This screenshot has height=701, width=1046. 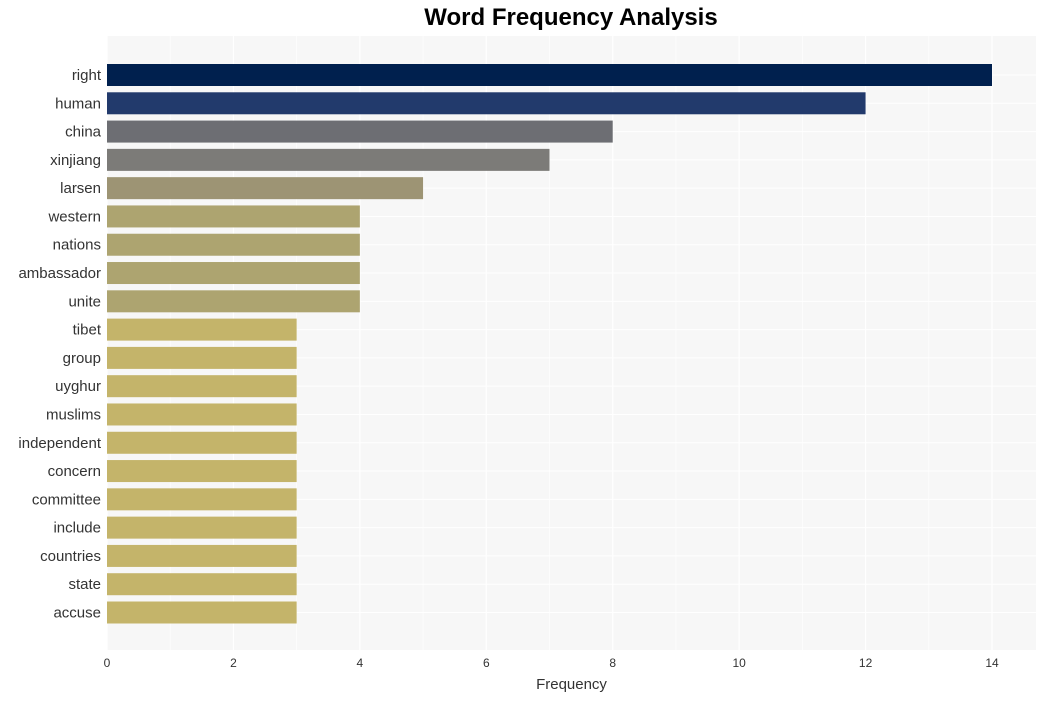 I want to click on bar-ambassador, so click(x=233, y=273).